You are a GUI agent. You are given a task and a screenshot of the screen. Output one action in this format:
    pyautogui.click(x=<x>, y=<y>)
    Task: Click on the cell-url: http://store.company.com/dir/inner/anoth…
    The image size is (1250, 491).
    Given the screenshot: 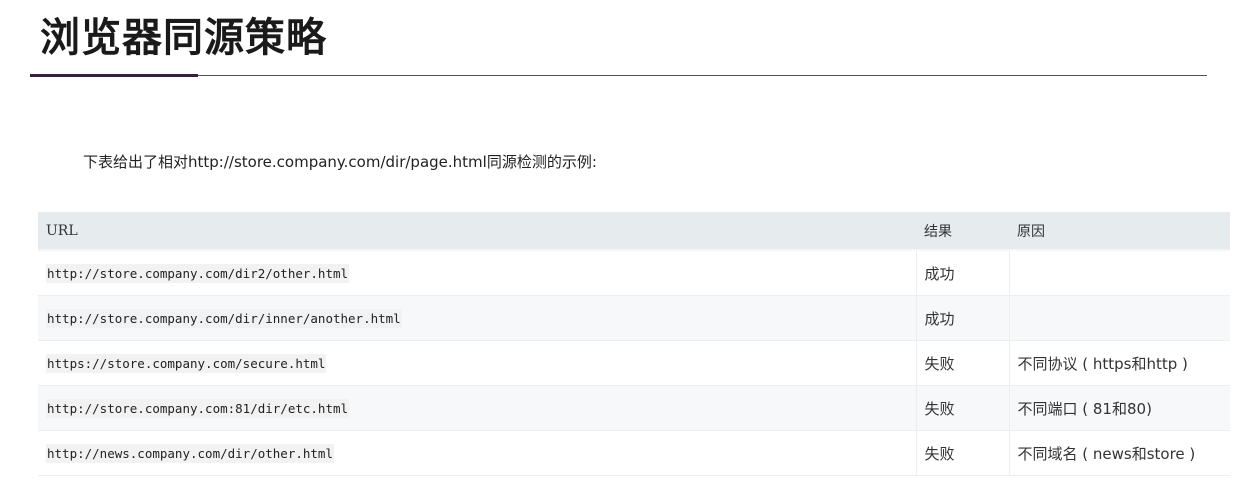 What is the action you would take?
    pyautogui.click(x=477, y=318)
    